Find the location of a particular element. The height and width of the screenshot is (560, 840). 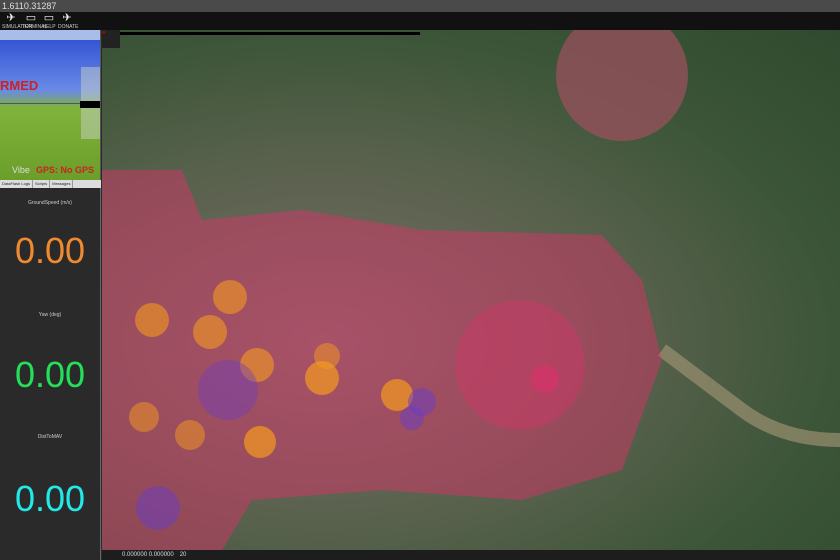

help-button: ▭ HELP is located at coordinates (49, 21).